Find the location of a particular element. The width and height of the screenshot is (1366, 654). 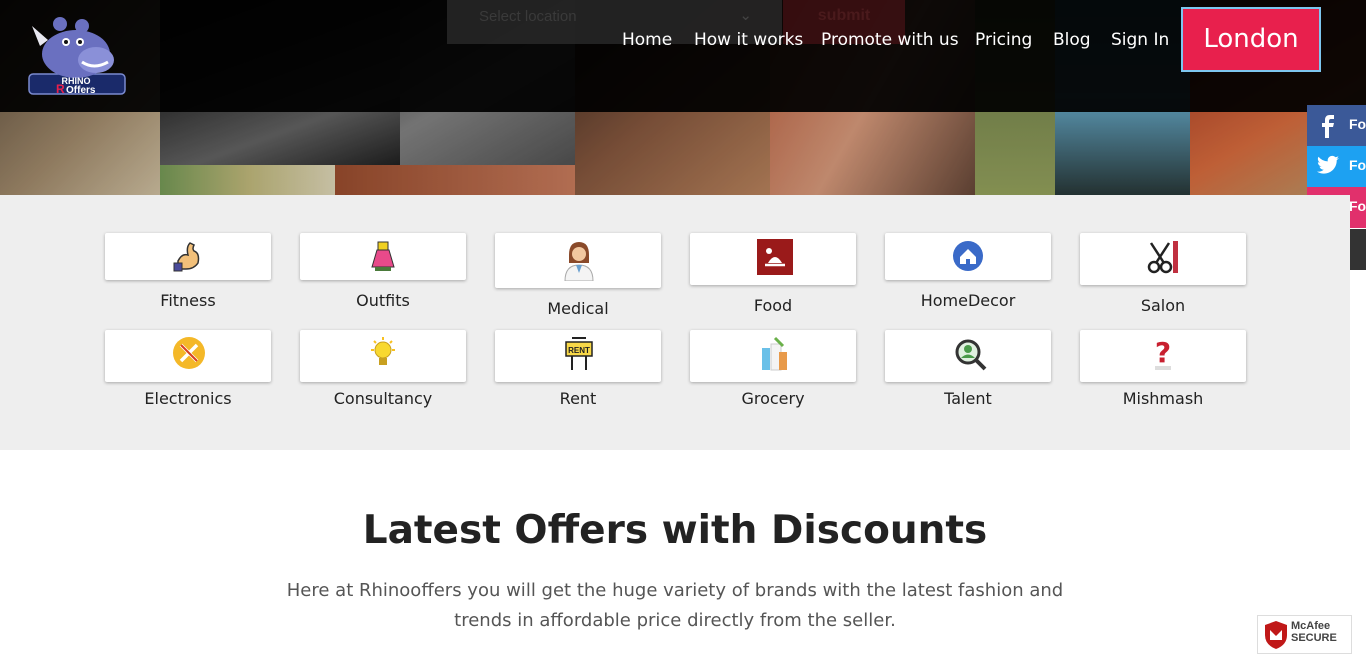

twitter-icon is located at coordinates (1328, 164).